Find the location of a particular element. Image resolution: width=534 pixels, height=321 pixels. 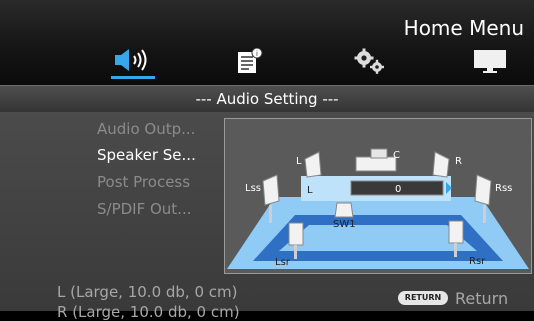

monitor-icon is located at coordinates (490, 63).